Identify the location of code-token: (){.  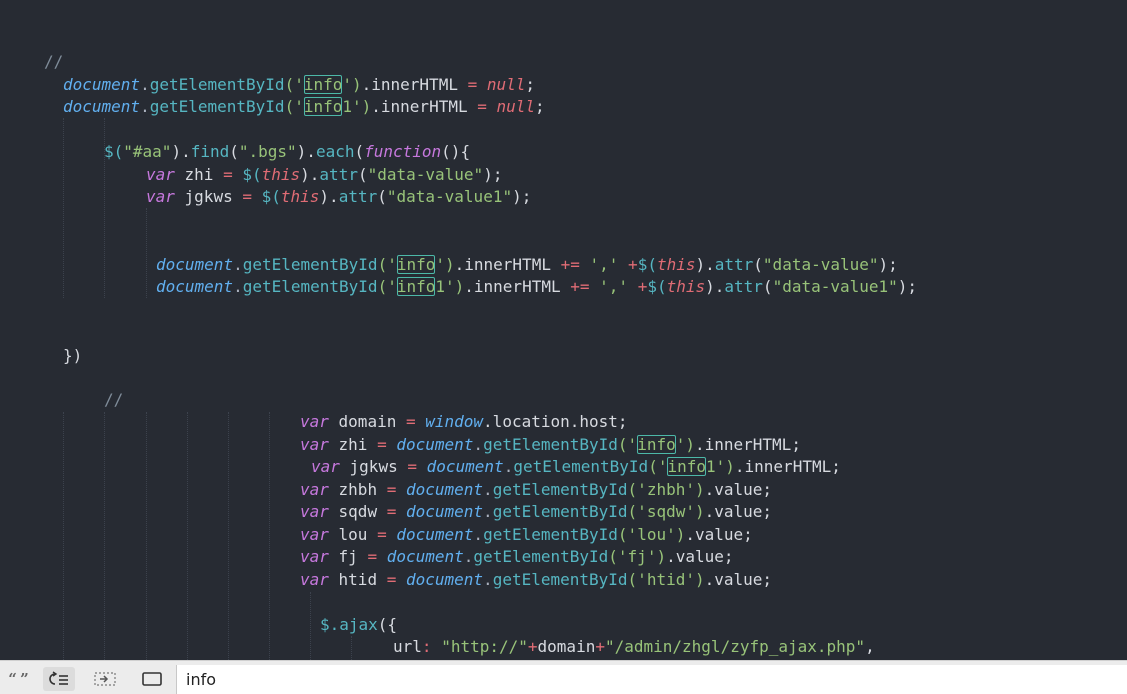
(456, 151).